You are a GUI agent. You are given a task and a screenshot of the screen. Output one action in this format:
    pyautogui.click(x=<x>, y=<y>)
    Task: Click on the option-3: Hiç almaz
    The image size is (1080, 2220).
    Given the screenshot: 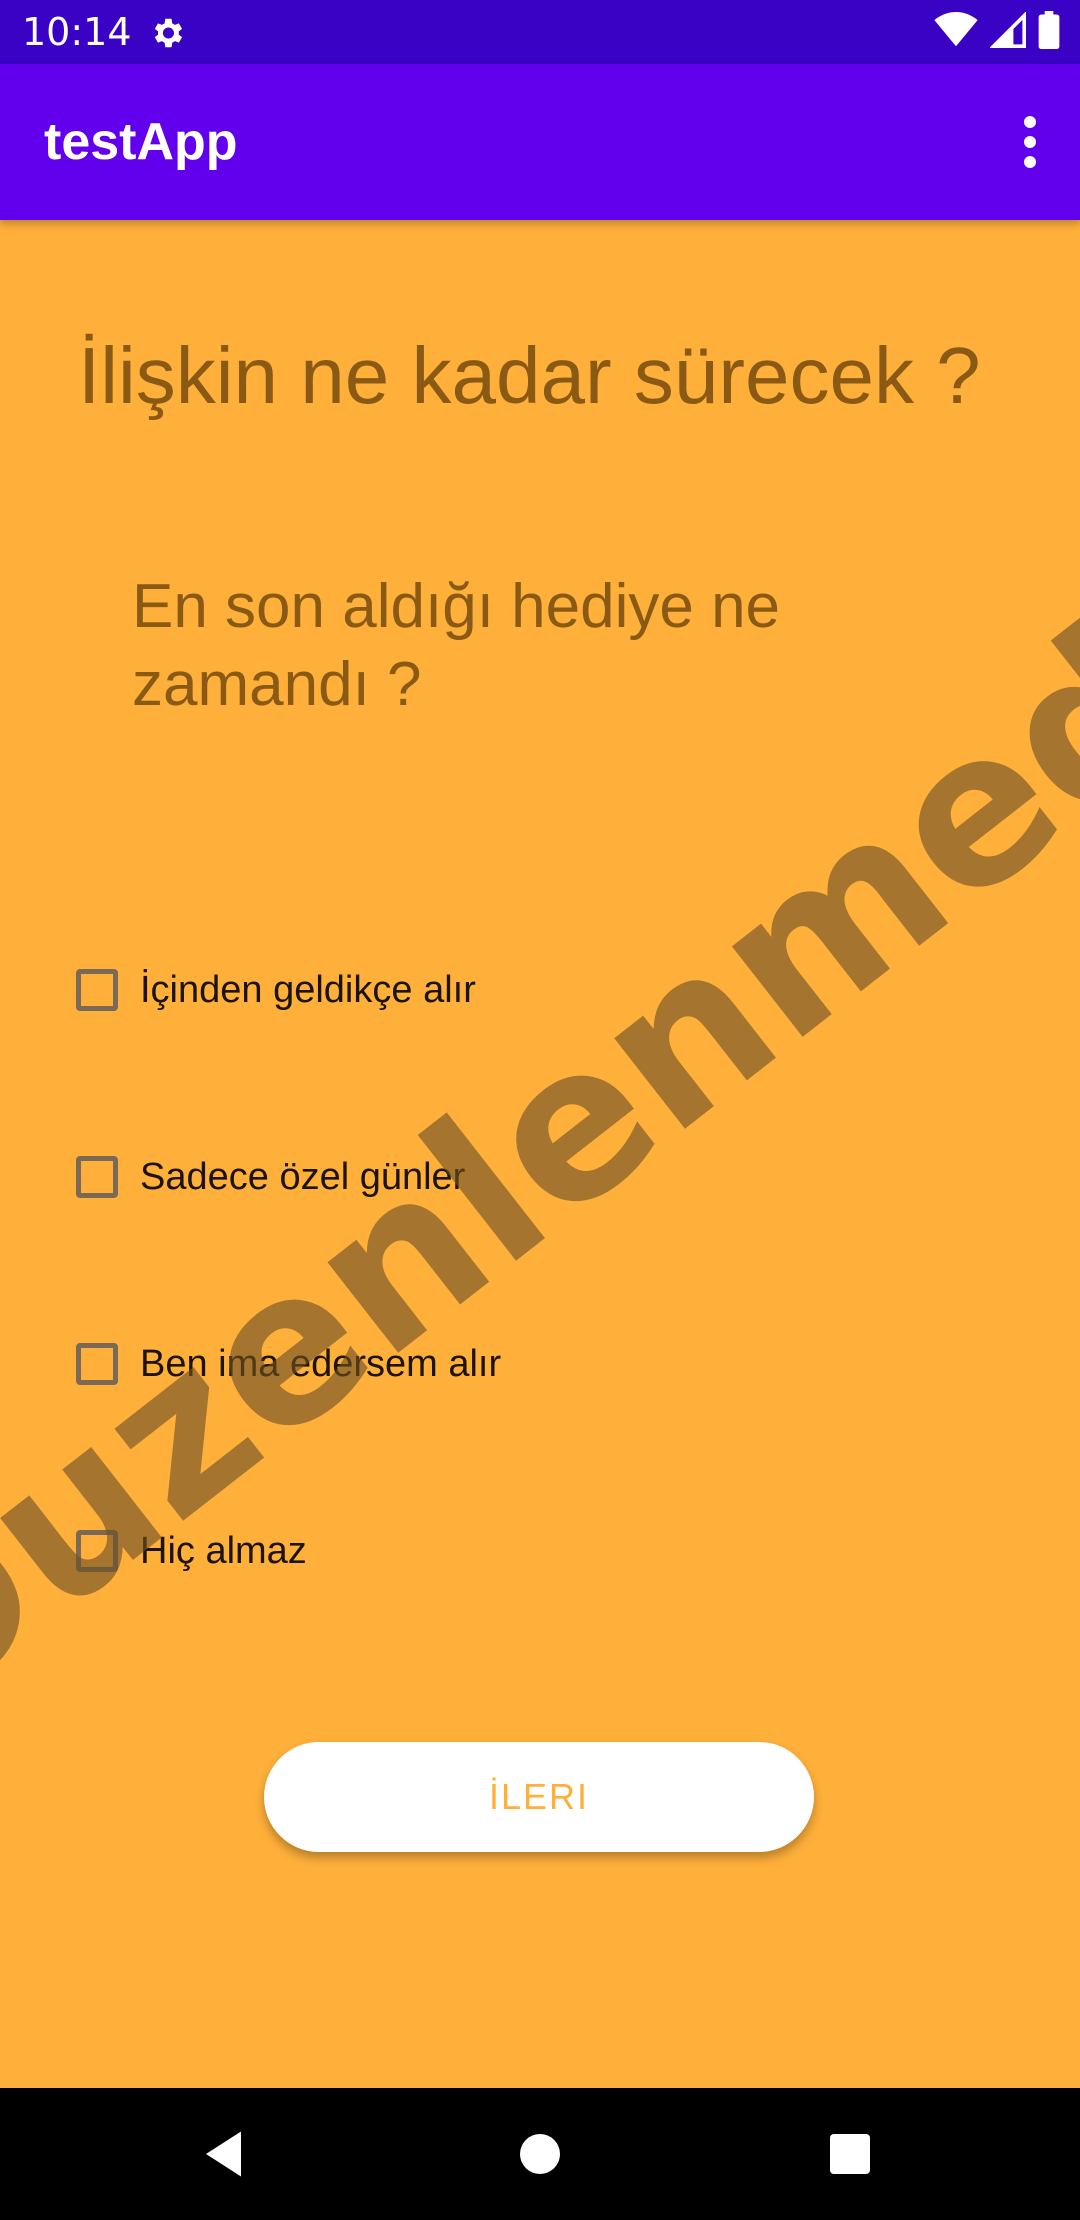 What is the action you would take?
    pyautogui.click(x=190, y=1551)
    